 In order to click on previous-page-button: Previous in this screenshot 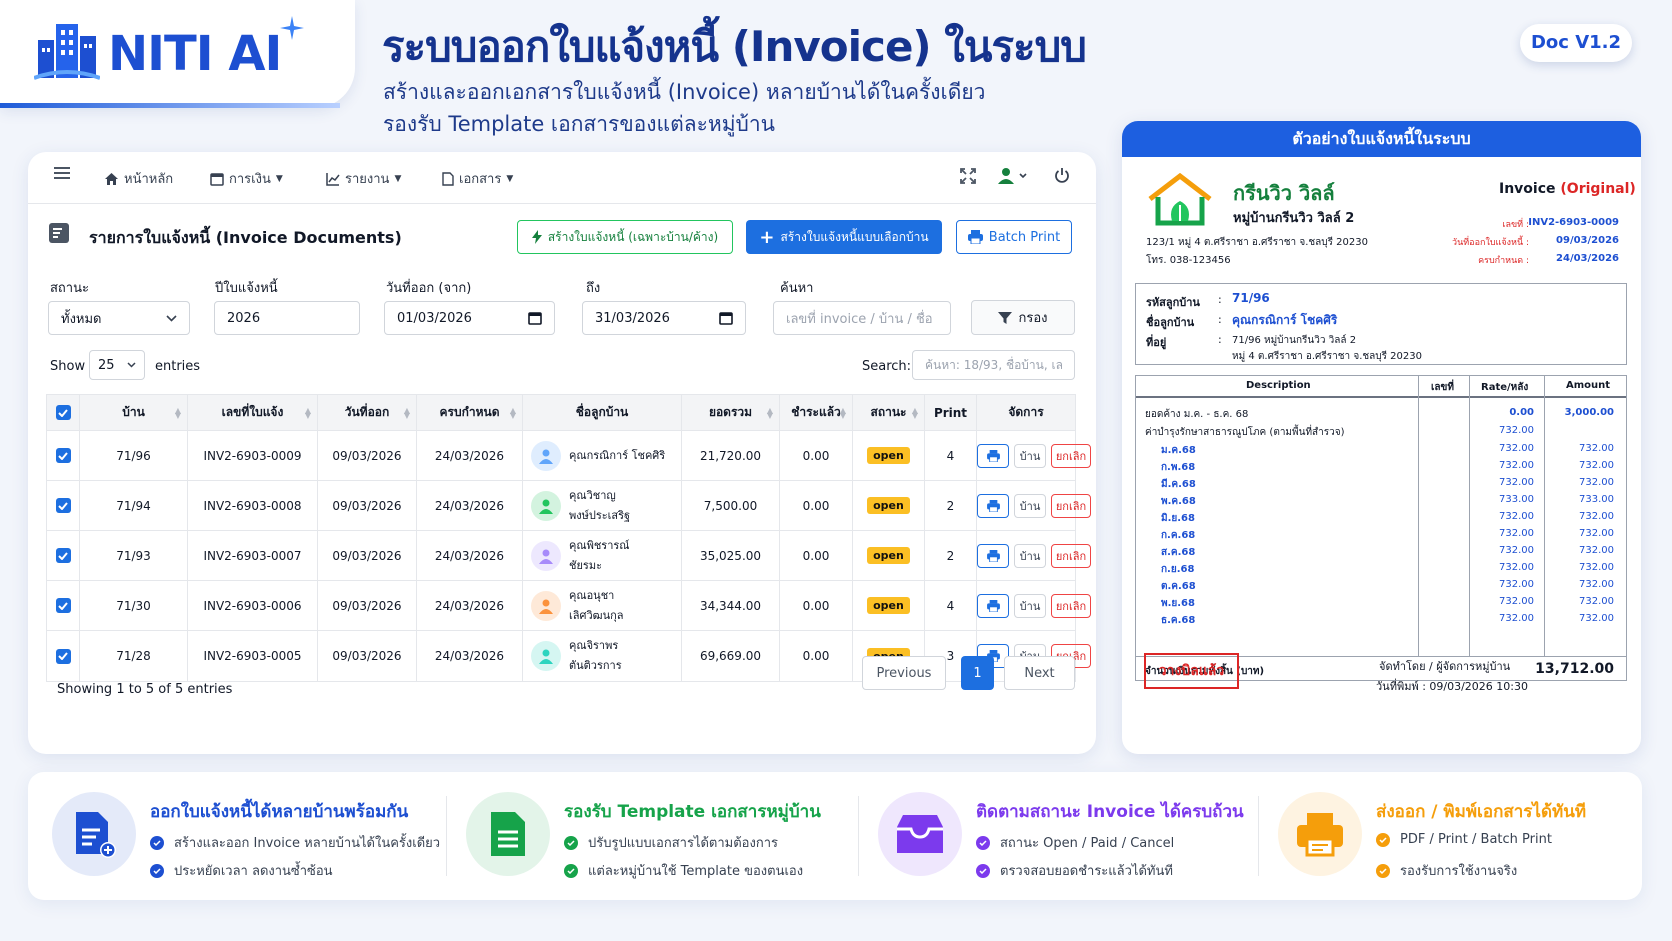, I will do `click(904, 673)`.